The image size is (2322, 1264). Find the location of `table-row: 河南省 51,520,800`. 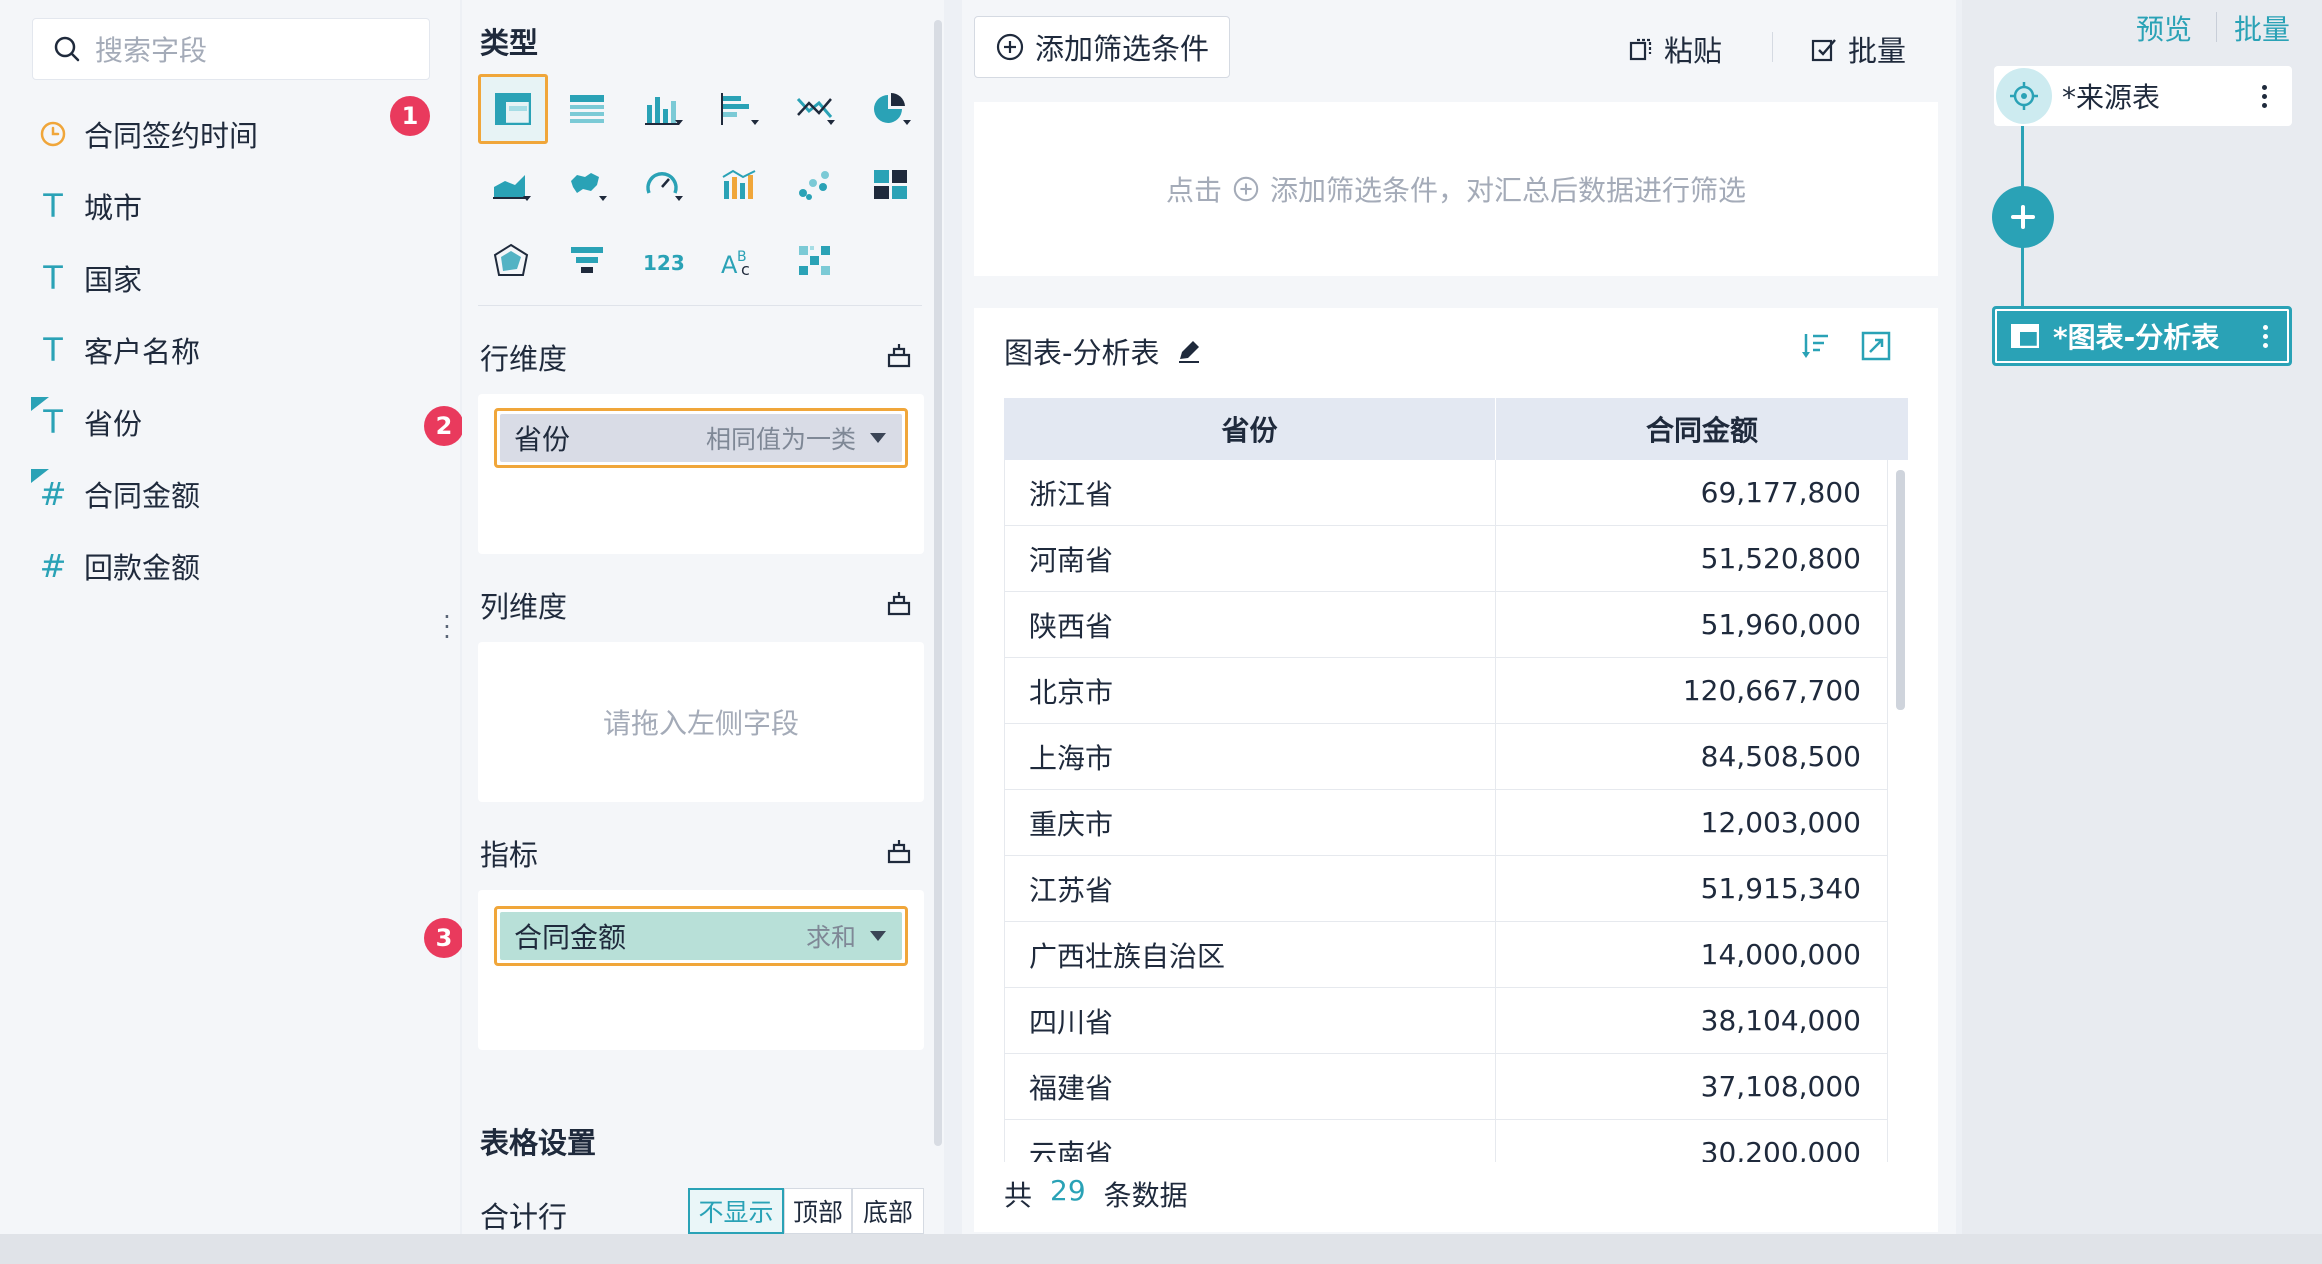

table-row: 河南省 51,520,800 is located at coordinates (1446, 559).